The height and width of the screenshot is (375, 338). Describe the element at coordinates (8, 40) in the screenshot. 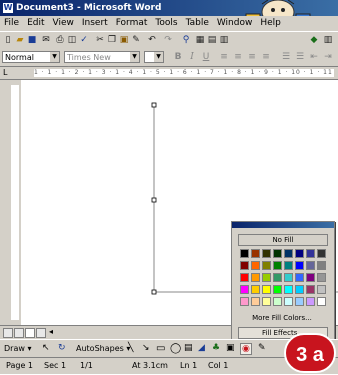

I see `new-icon: ▯` at that location.